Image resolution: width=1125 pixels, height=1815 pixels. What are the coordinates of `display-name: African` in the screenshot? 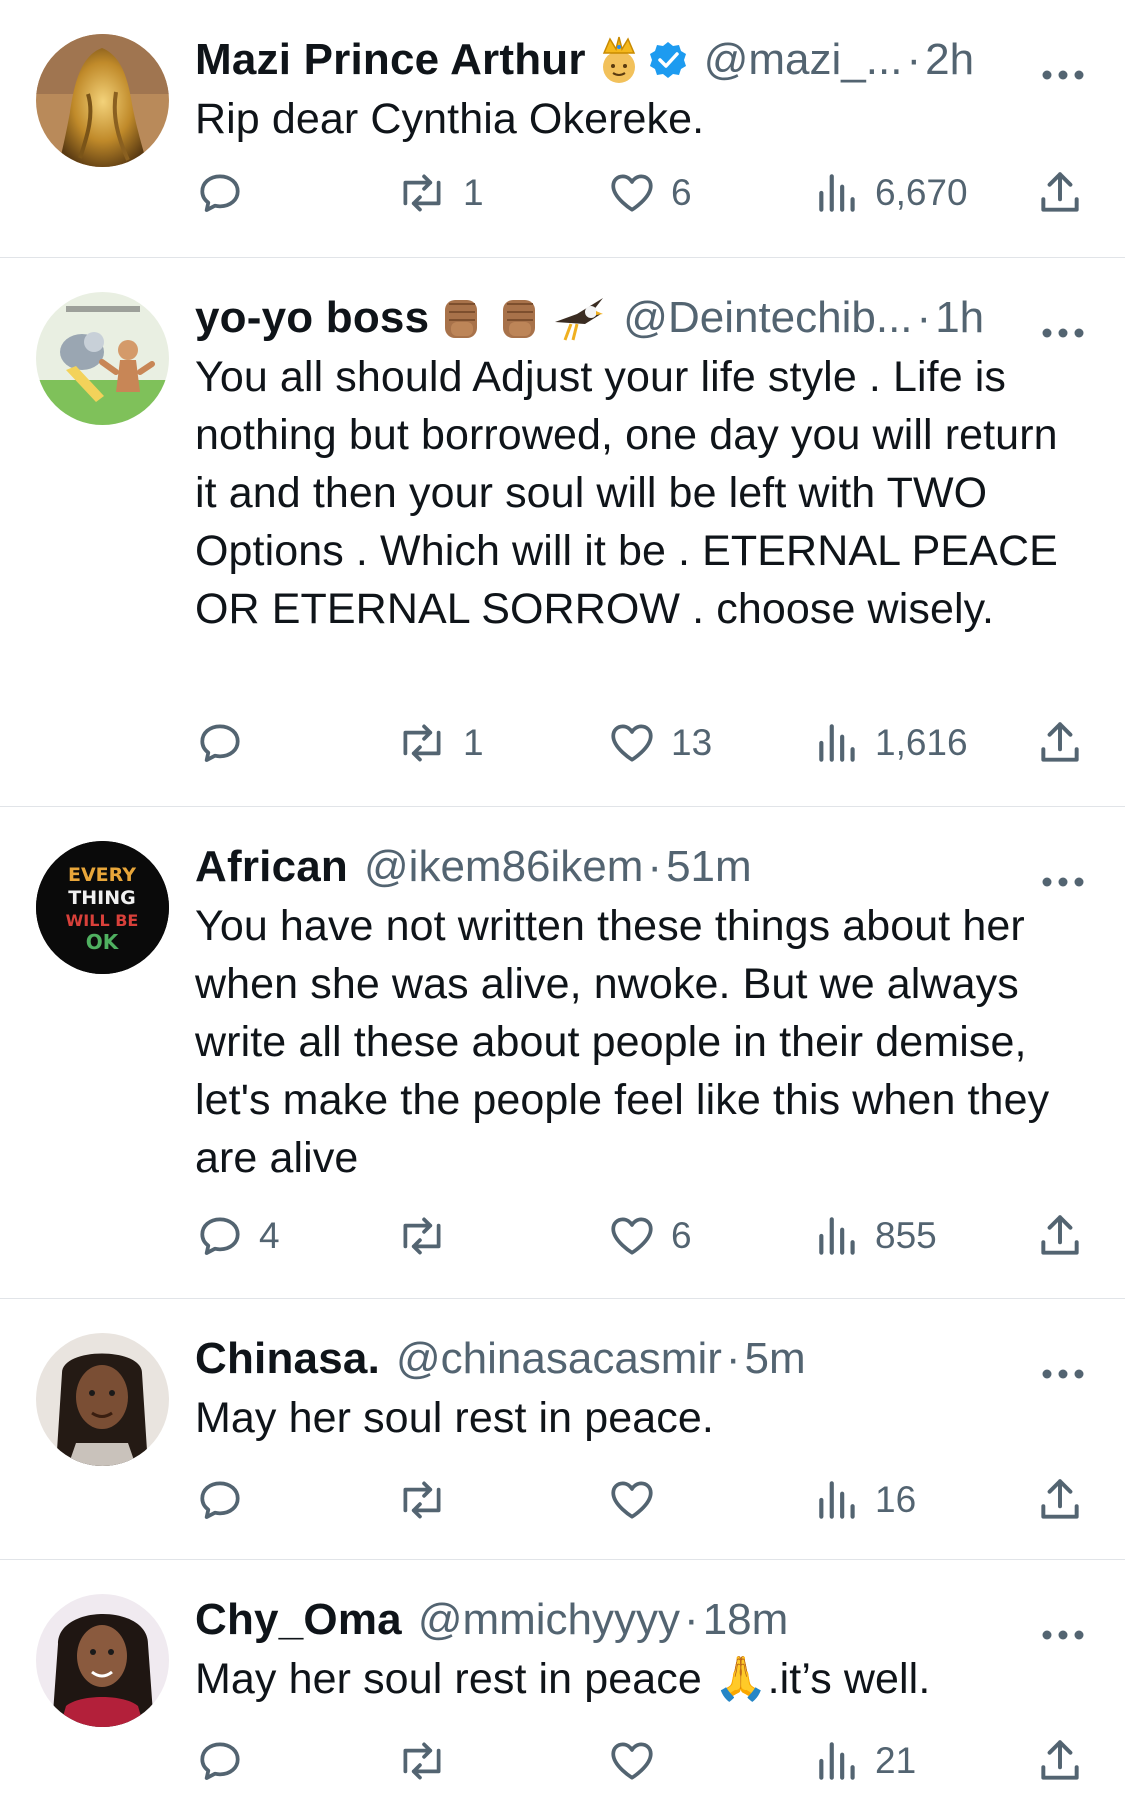 It's located at (271, 867).